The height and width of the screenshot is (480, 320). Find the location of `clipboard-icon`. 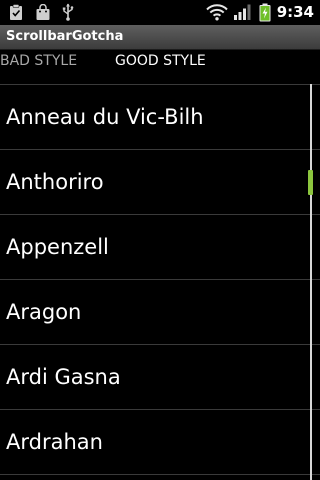

clipboard-icon is located at coordinates (16, 12).